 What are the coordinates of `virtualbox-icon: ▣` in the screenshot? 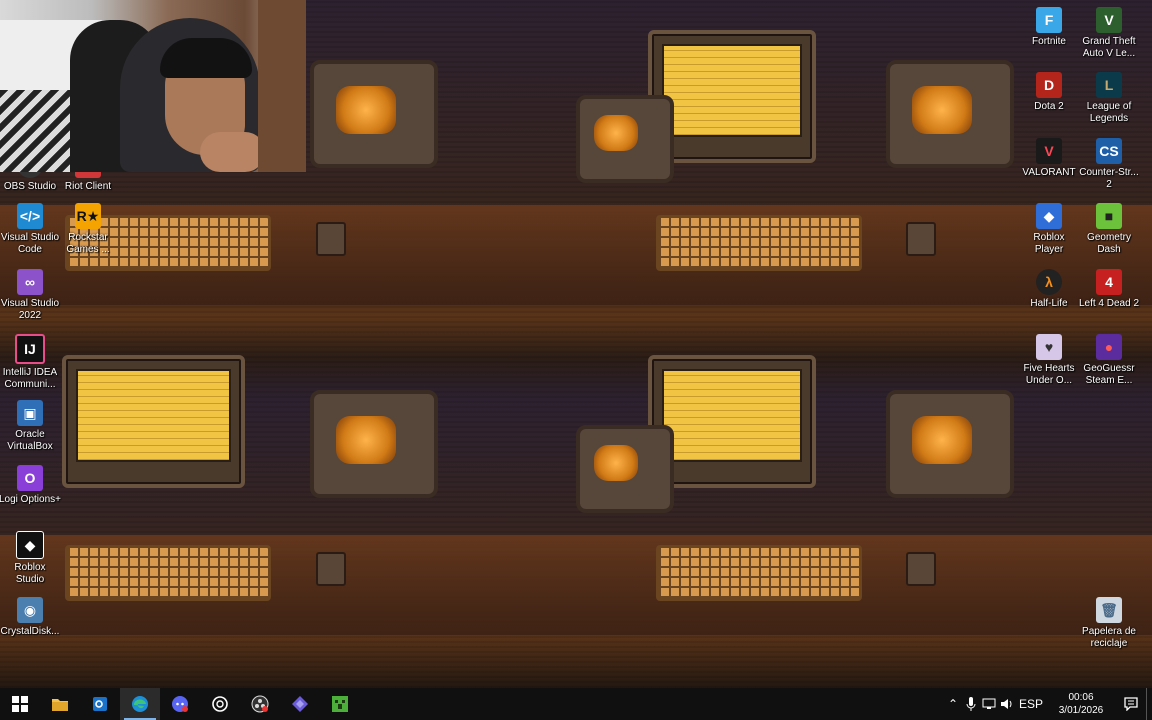 It's located at (30, 413).